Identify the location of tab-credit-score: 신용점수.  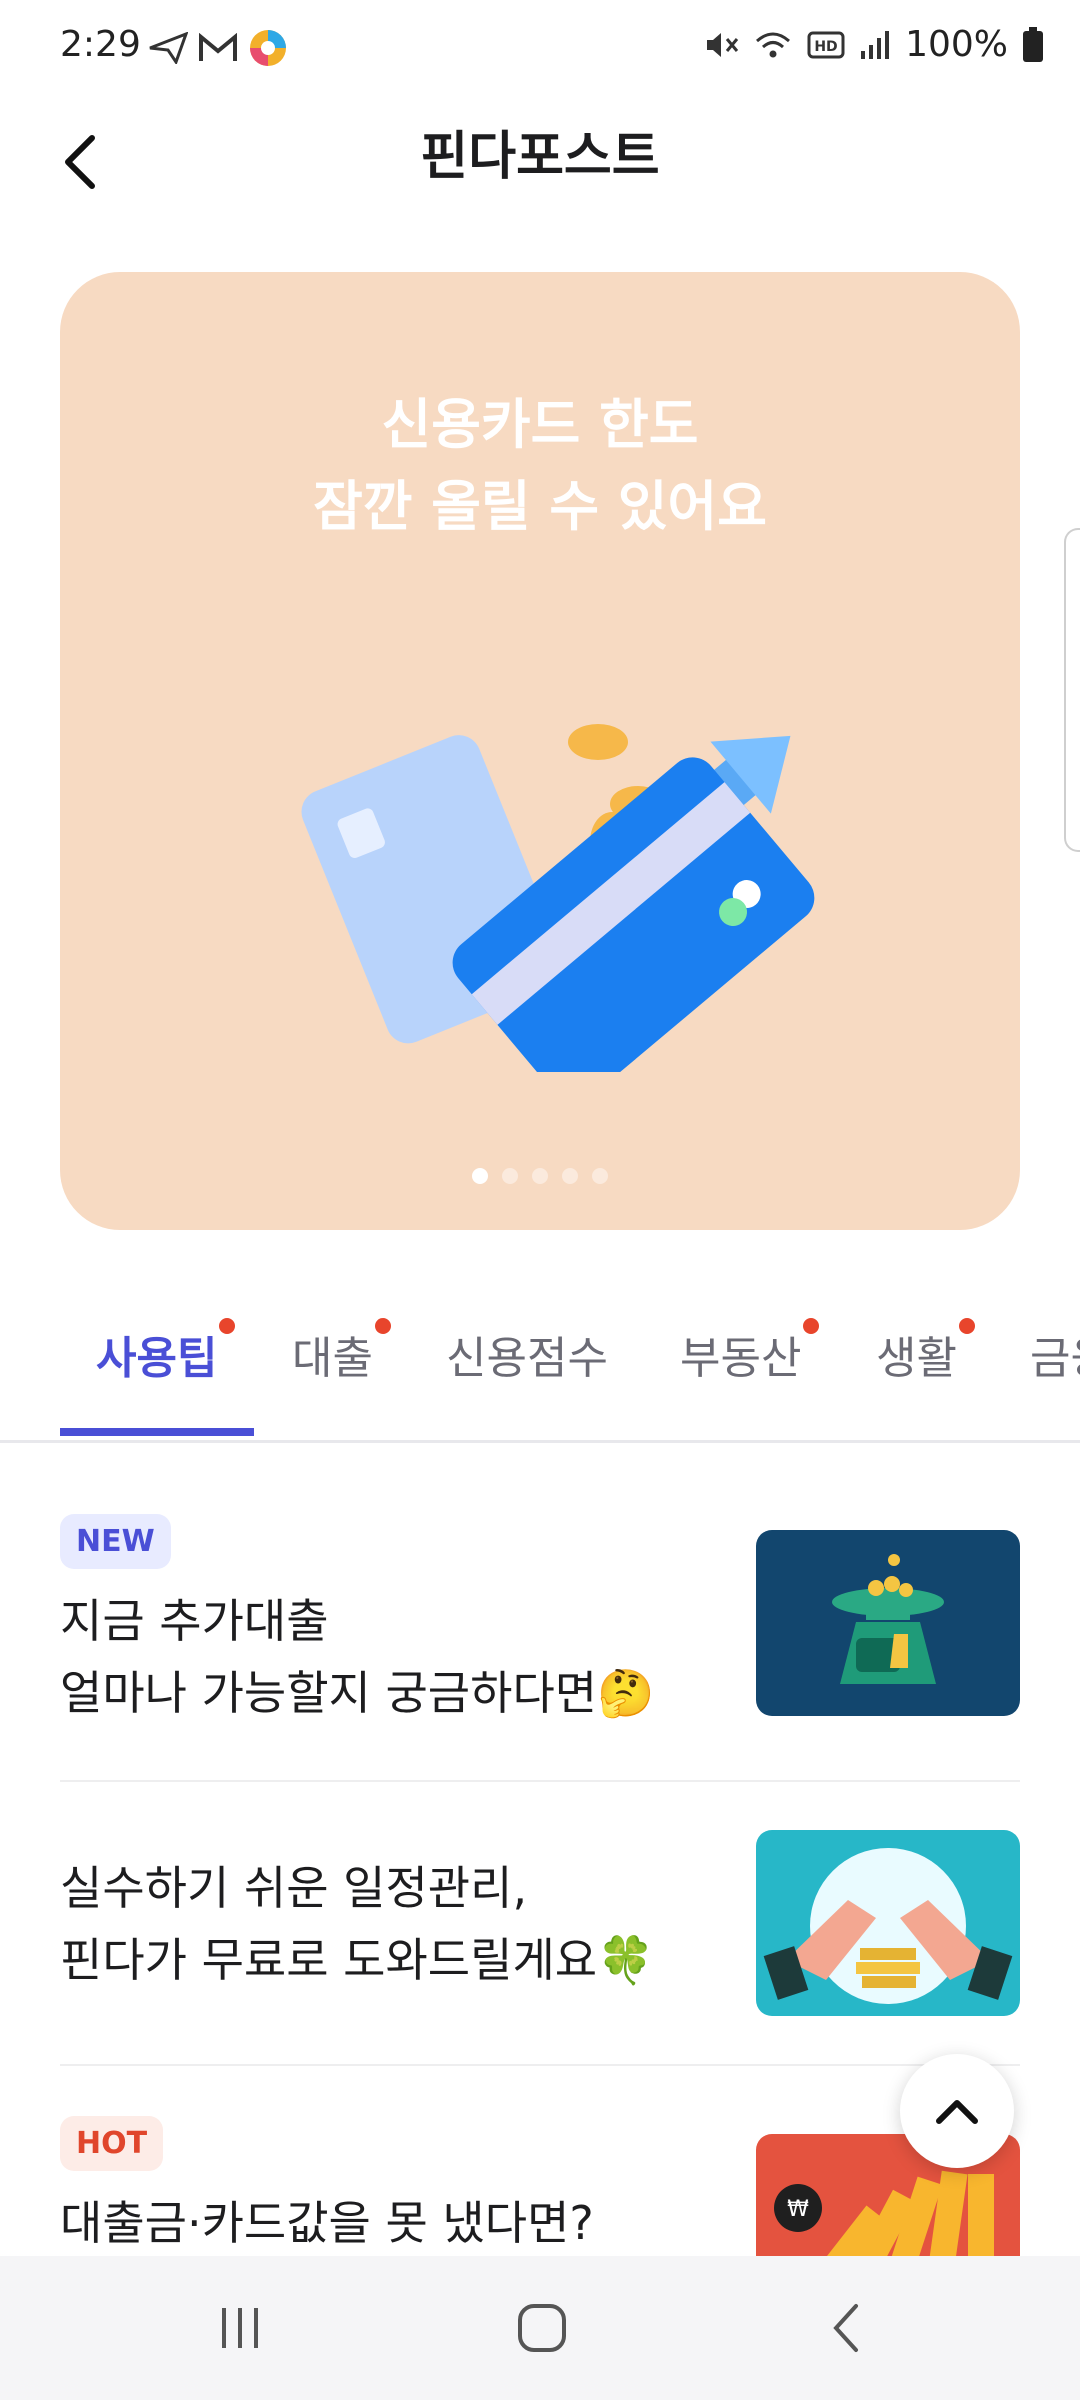
(527, 1354).